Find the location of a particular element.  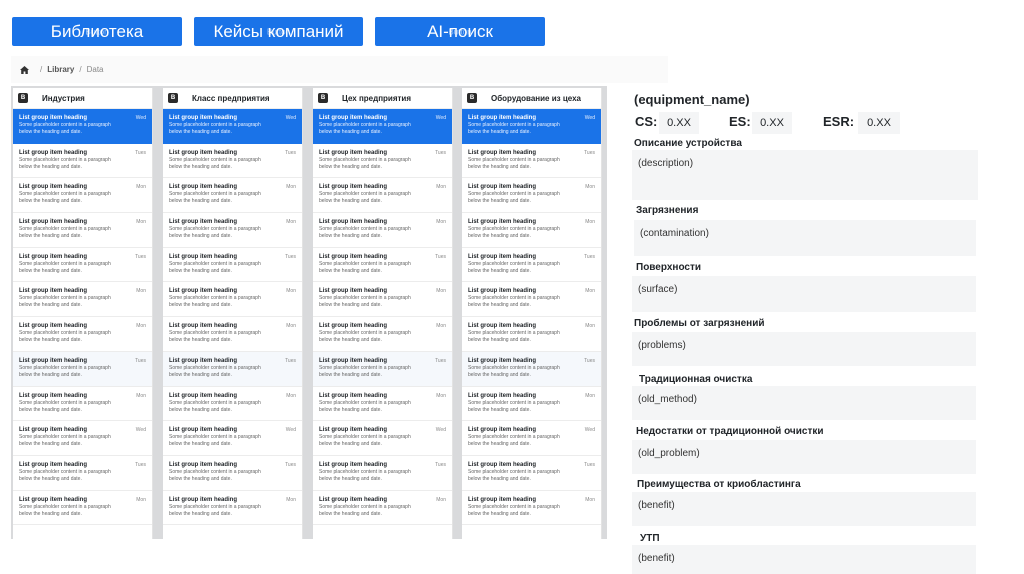

breadcrumb-library: Library is located at coordinates (60, 69).